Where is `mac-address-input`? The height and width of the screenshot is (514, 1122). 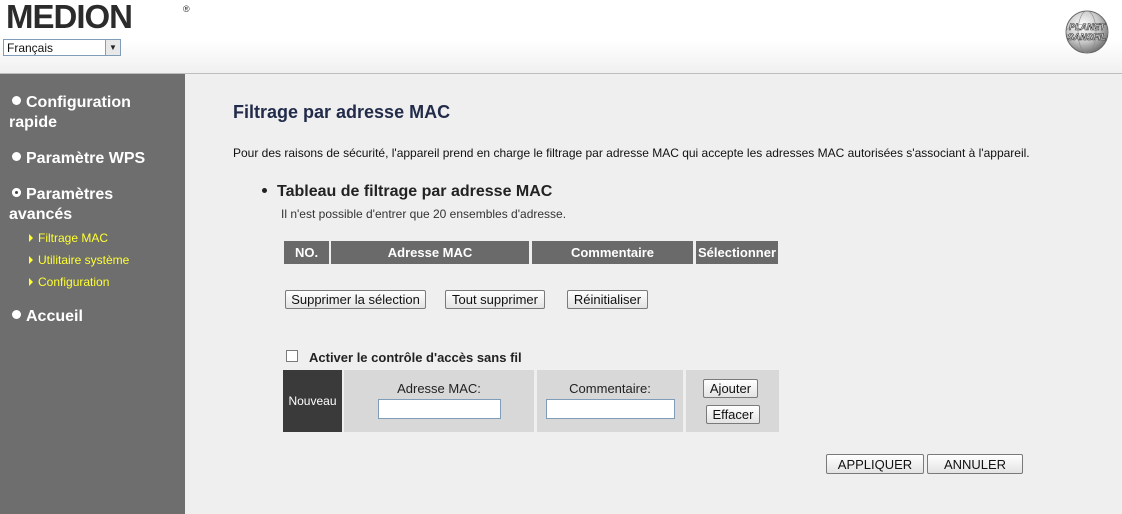
mac-address-input is located at coordinates (439, 409).